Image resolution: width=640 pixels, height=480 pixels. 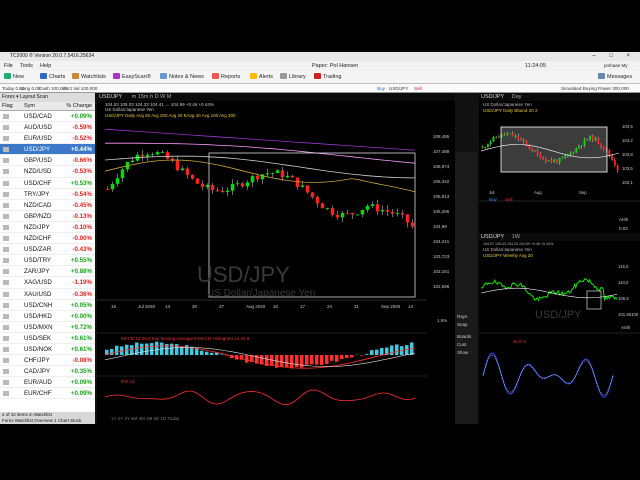 I want to click on sell-button: Sell, so click(x=418, y=88).